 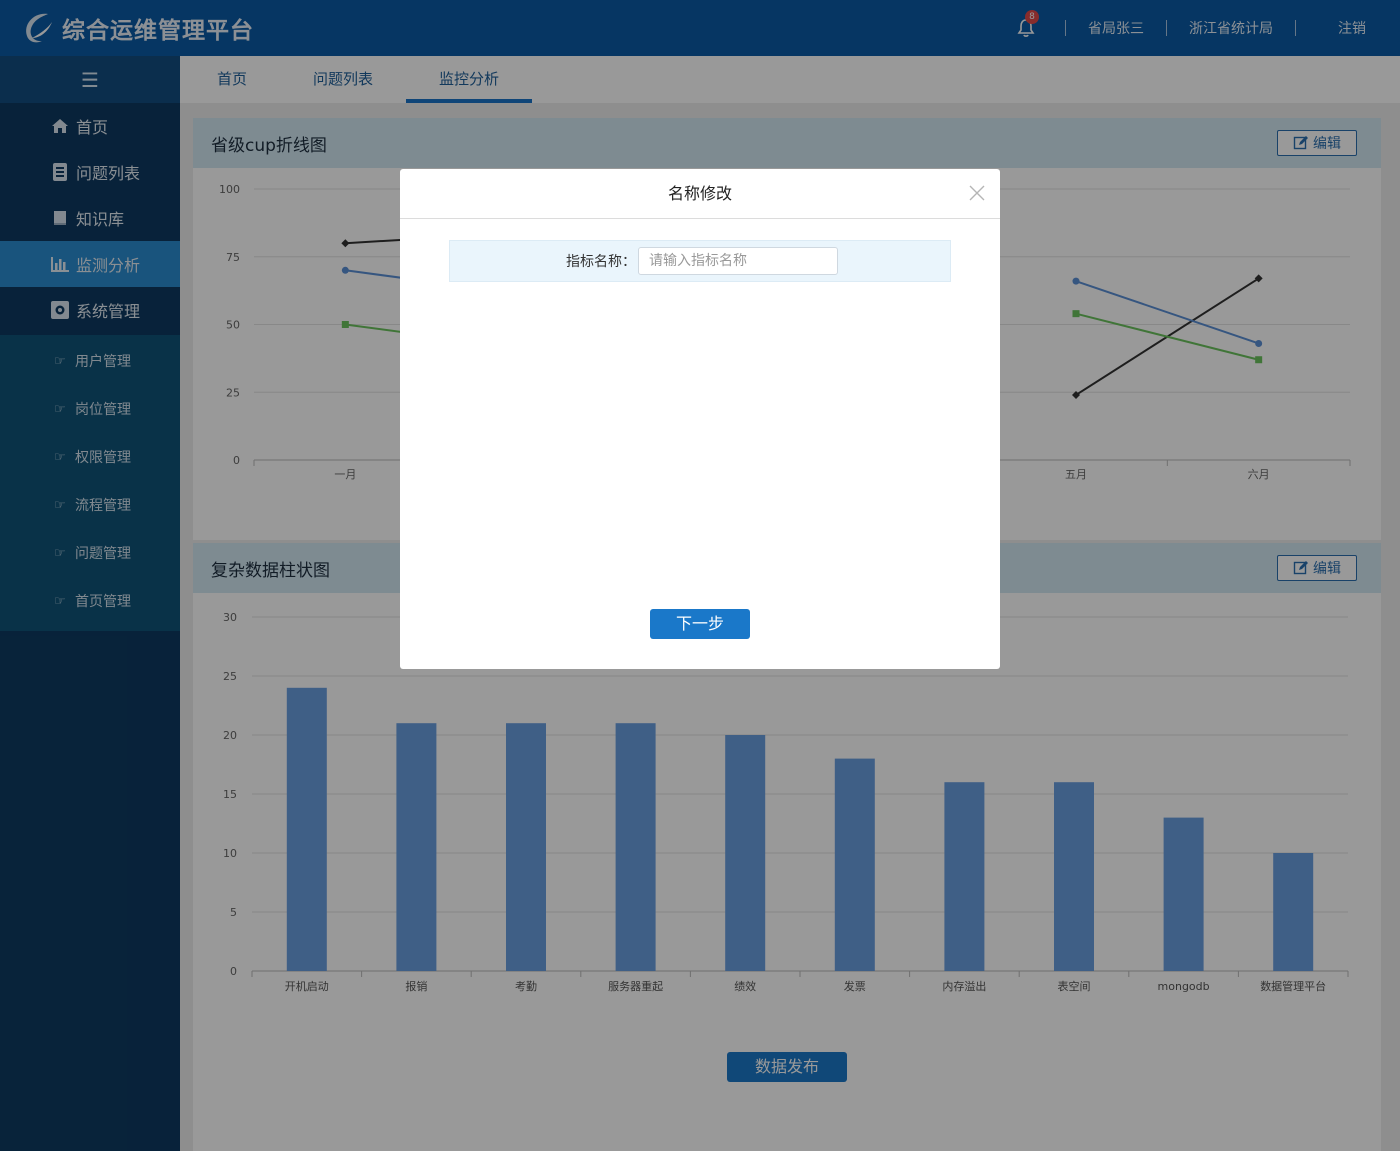 I want to click on close-icon, so click(x=977, y=193).